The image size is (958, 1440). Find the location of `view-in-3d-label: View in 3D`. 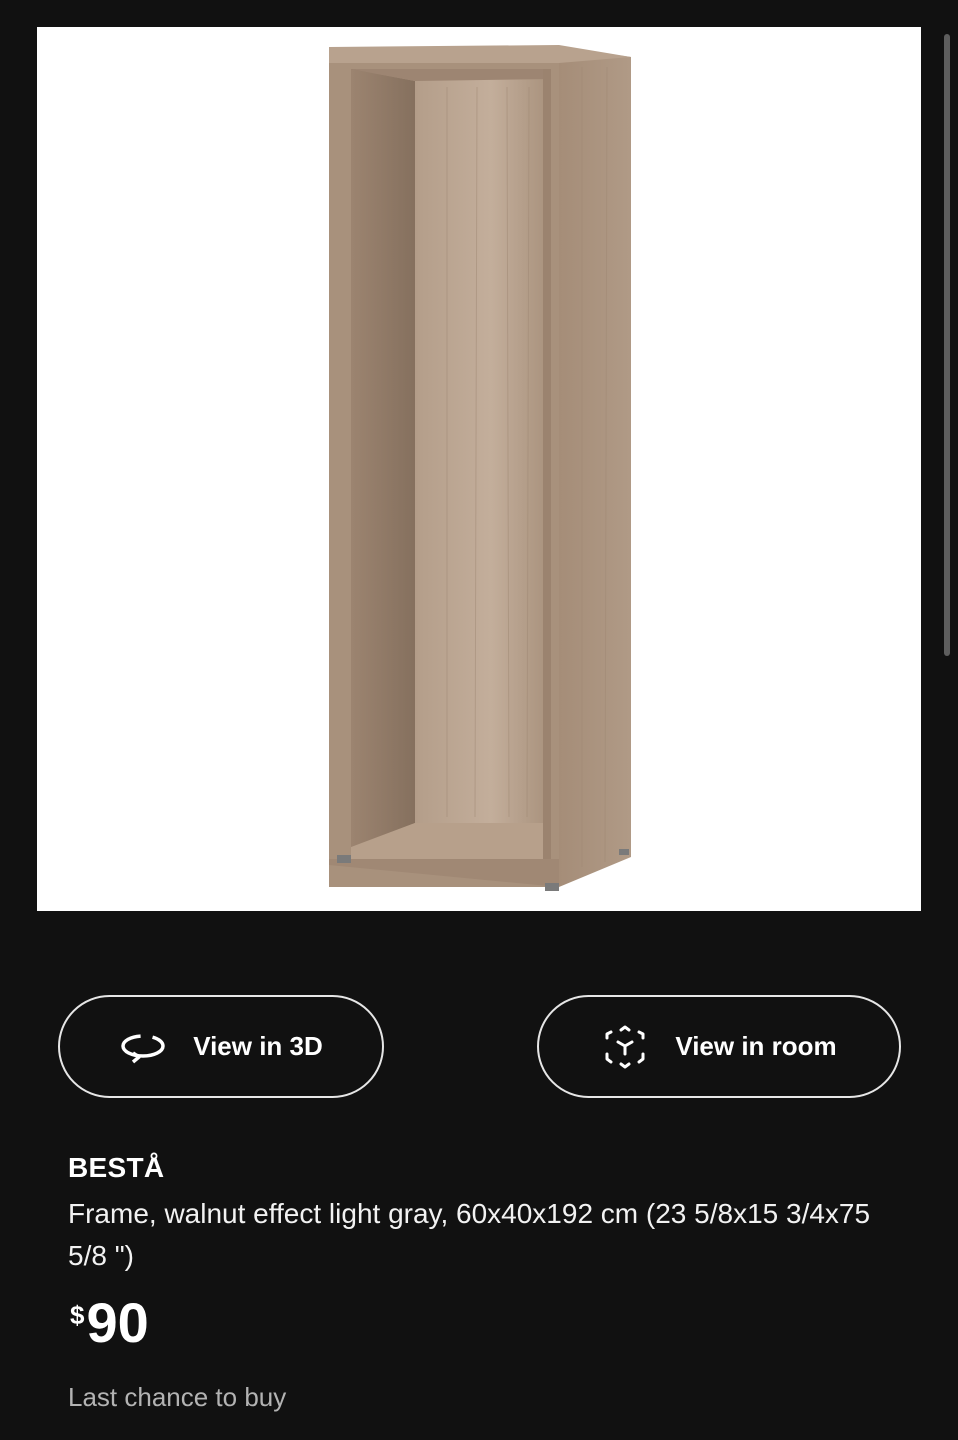

view-in-3d-label: View in 3D is located at coordinates (258, 1046).